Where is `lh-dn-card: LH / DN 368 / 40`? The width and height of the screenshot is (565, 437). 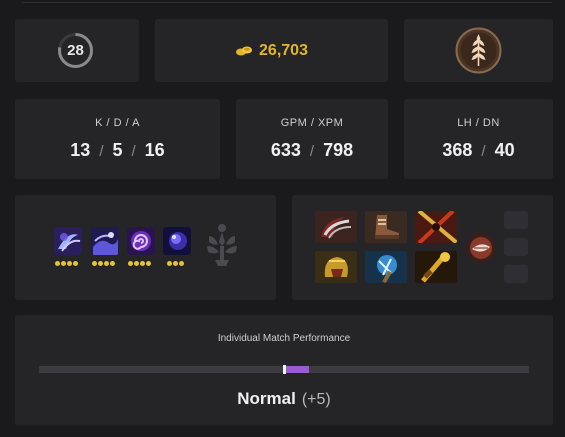 lh-dn-card: LH / DN 368 / 40 is located at coordinates (478, 139).